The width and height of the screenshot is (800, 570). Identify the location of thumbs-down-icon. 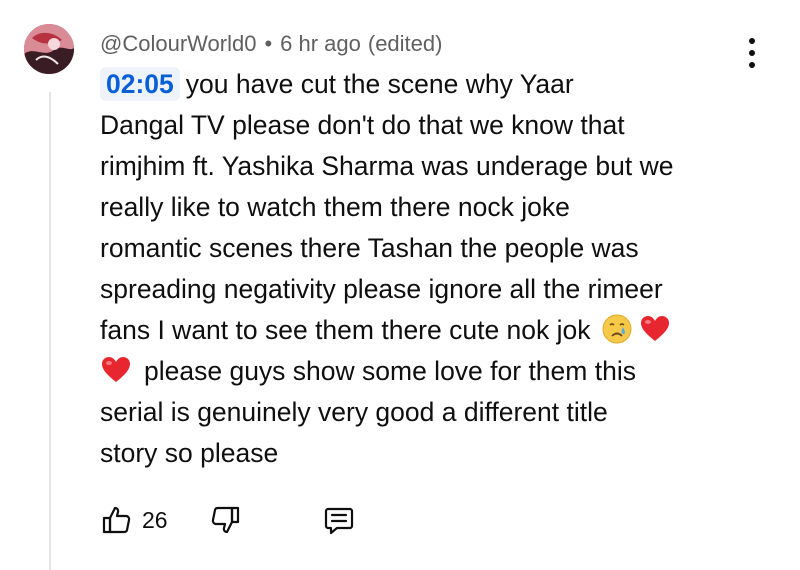
(225, 520).